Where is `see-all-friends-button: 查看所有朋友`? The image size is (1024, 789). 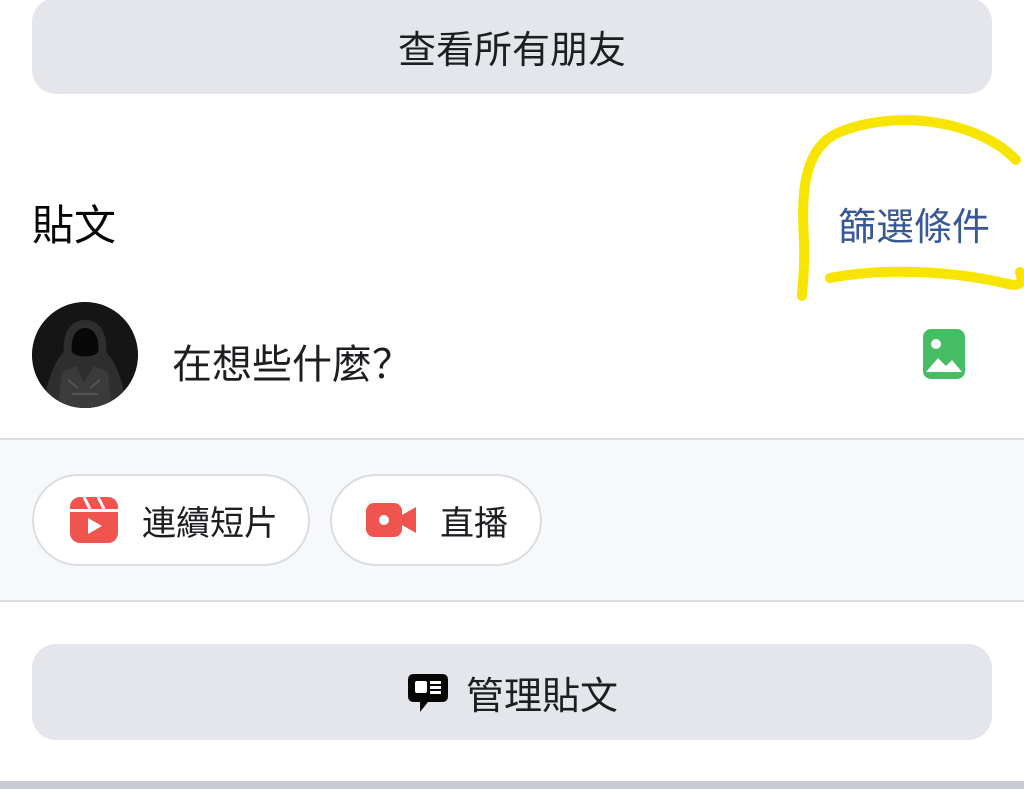 see-all-friends-button: 查看所有朋友 is located at coordinates (512, 47).